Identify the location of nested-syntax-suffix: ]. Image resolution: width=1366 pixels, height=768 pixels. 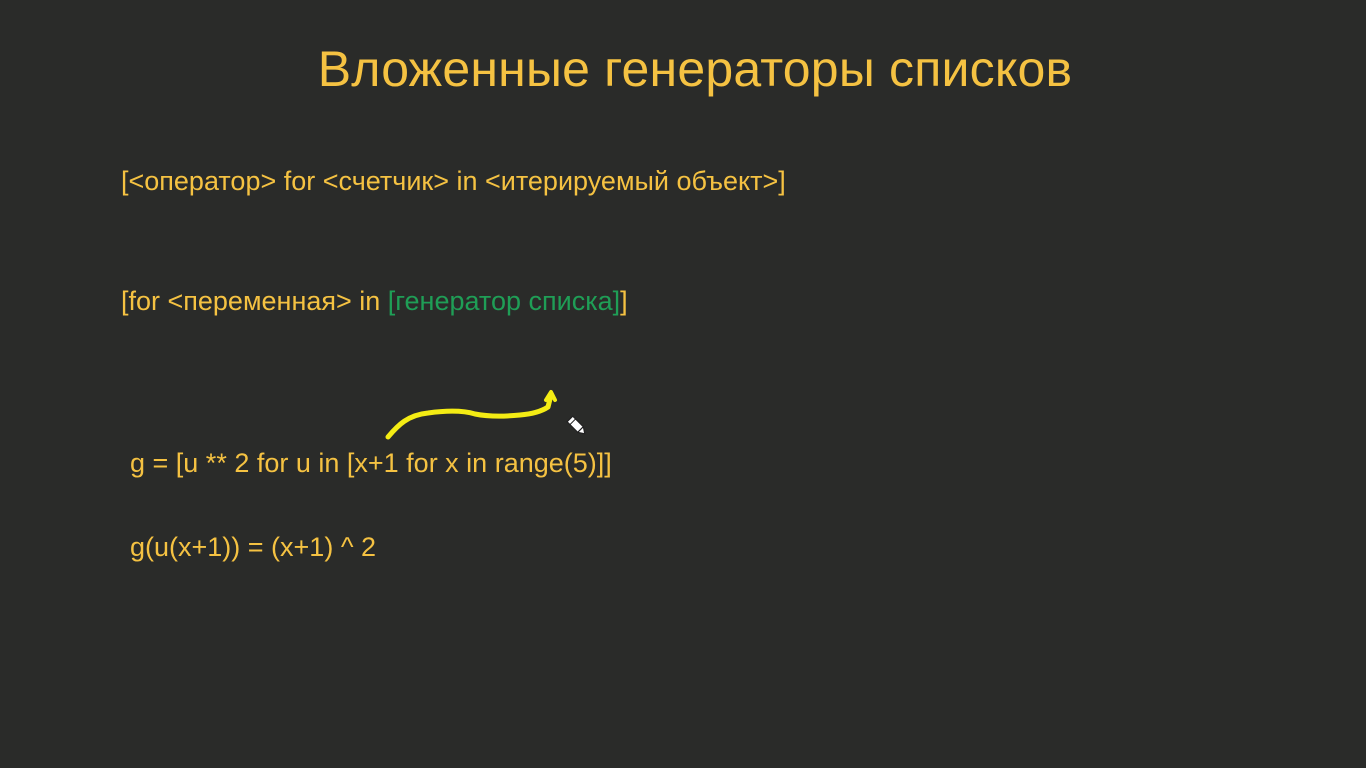
(624, 301).